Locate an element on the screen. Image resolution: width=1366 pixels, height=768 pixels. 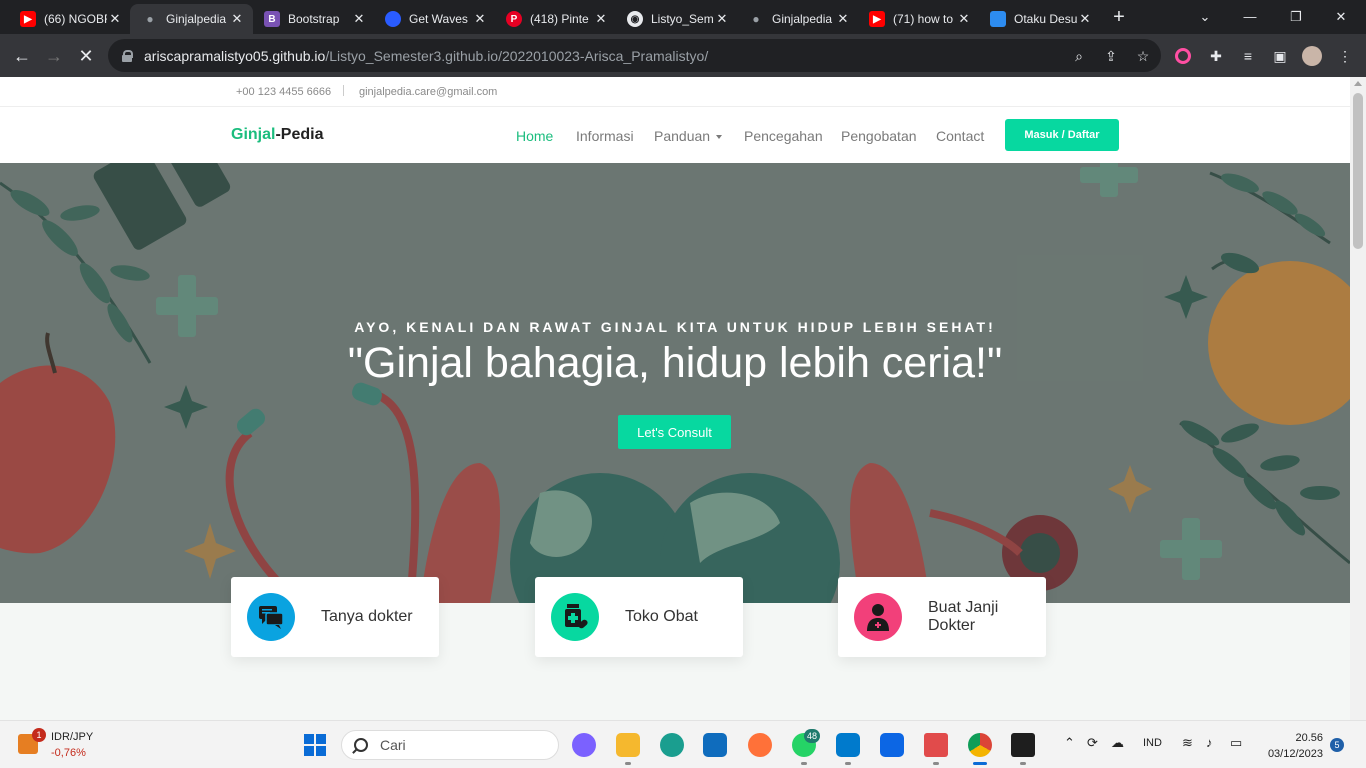
nav-panduan-dropdown: Panduan is located at coordinates (688, 136).